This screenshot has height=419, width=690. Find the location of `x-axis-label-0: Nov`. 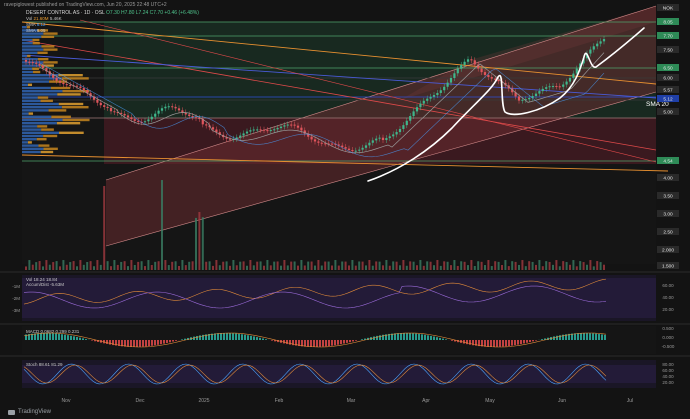

x-axis-label-0: Nov is located at coordinates (66, 401).